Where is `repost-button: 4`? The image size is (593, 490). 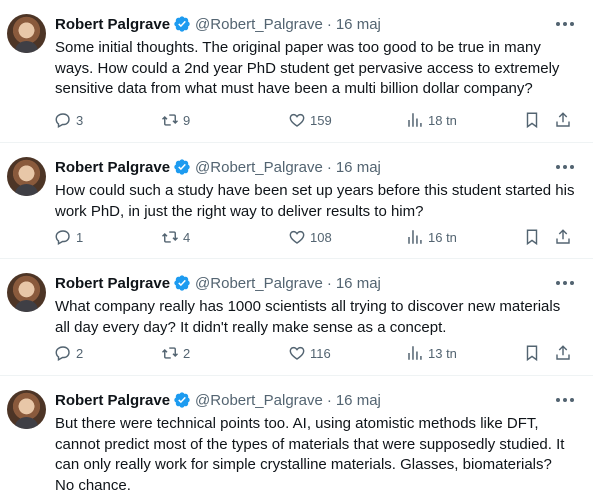 repost-button: 4 is located at coordinates (175, 237).